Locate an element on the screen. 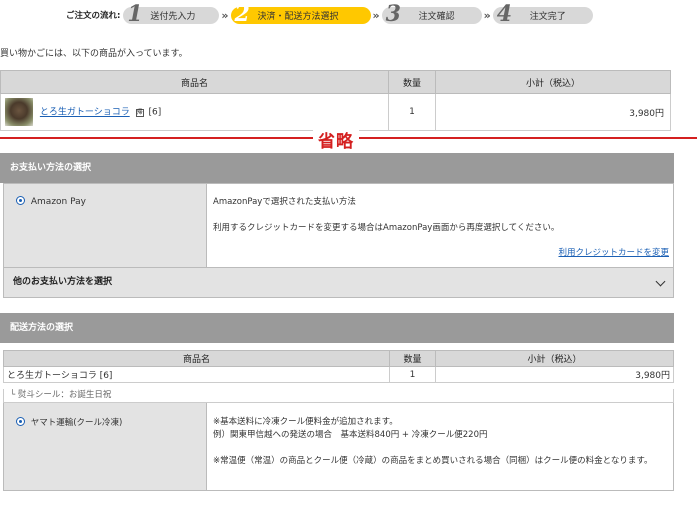 This screenshot has width=697, height=509. flow-label: ご注文の流れ: is located at coordinates (93, 16).